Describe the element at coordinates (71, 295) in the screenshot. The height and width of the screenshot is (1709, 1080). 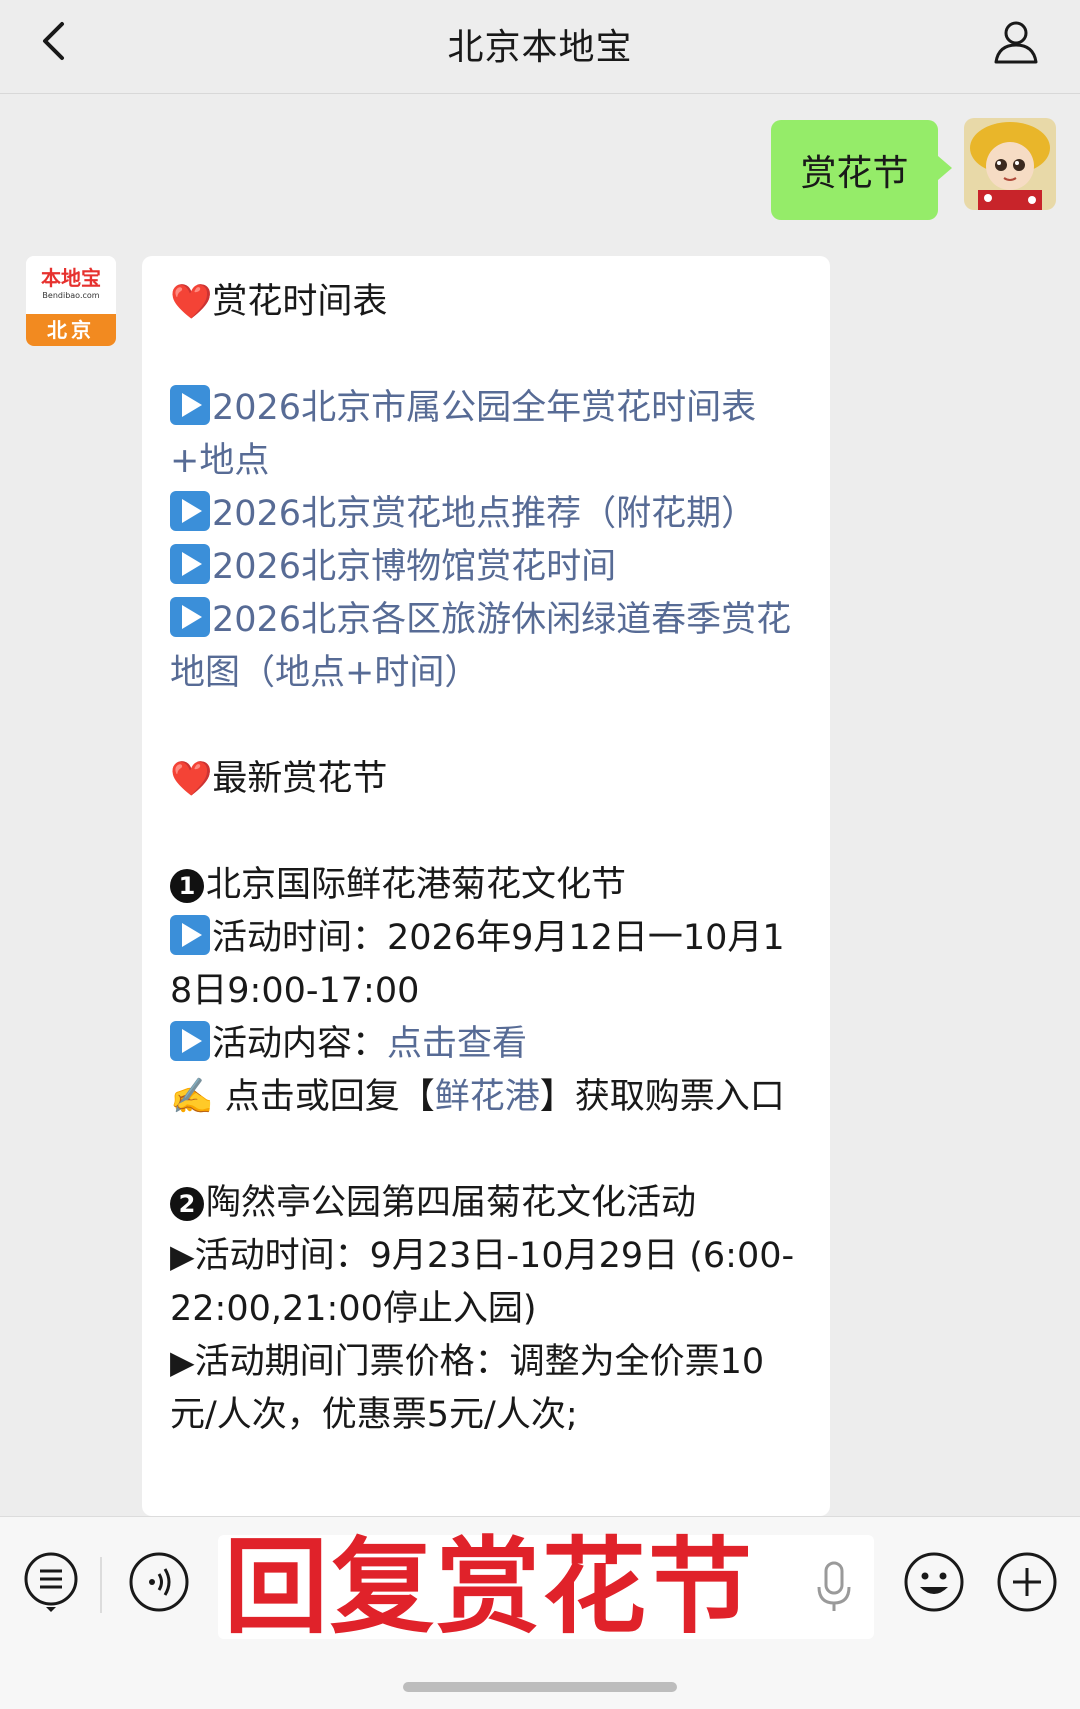
I see `logo-domain: Bendibao.com` at that location.